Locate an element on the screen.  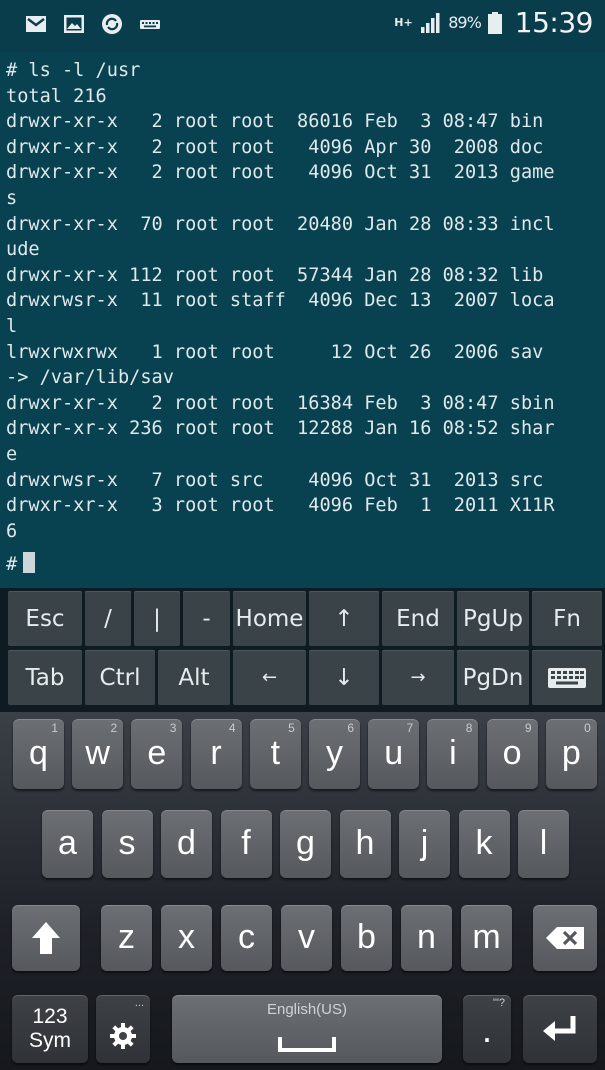
esc-key-label: Esc is located at coordinates (45, 618).